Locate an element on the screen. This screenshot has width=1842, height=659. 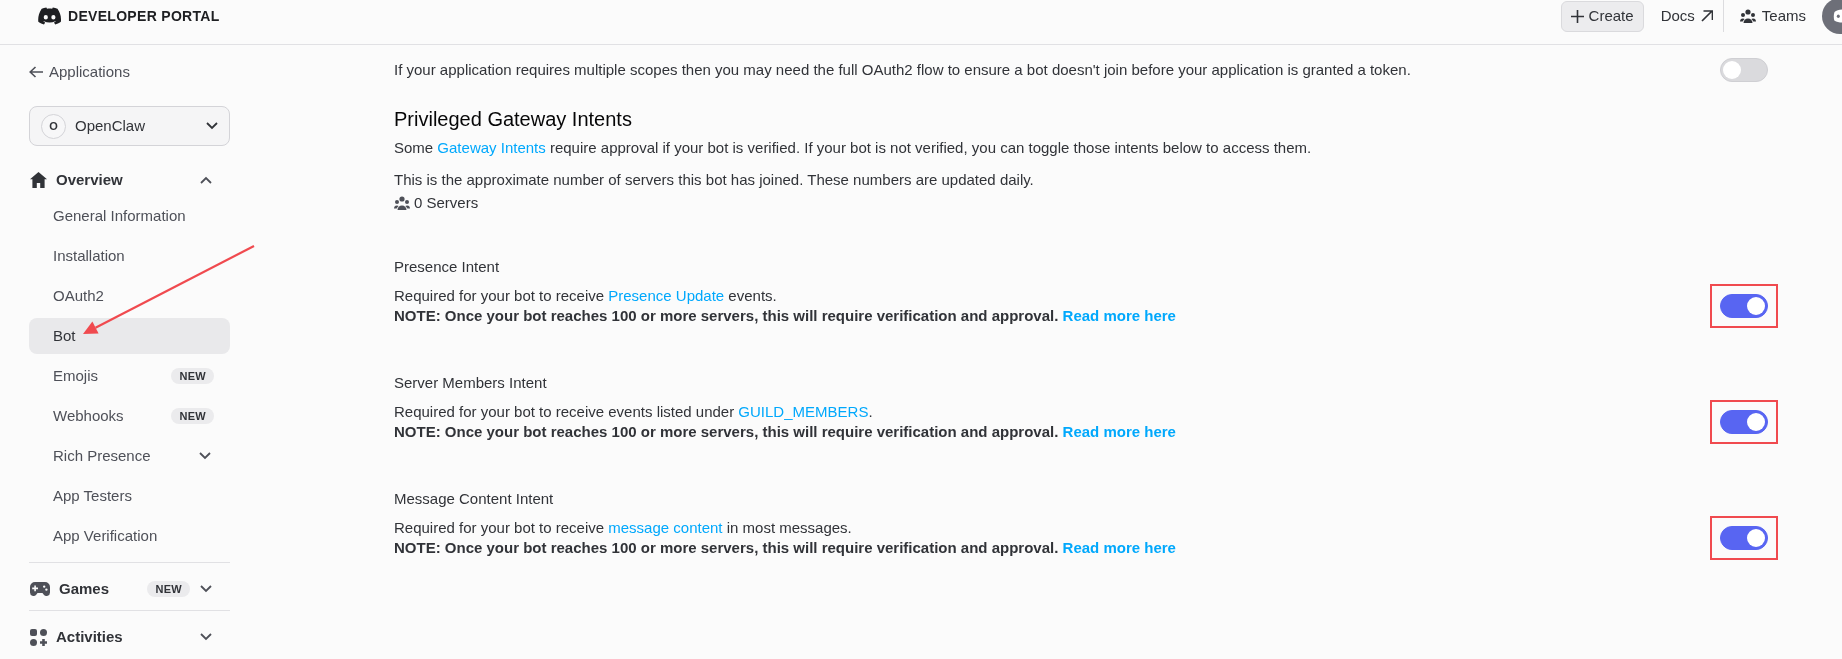
sidebar-item: Webhooks NEW is located at coordinates (129, 416).